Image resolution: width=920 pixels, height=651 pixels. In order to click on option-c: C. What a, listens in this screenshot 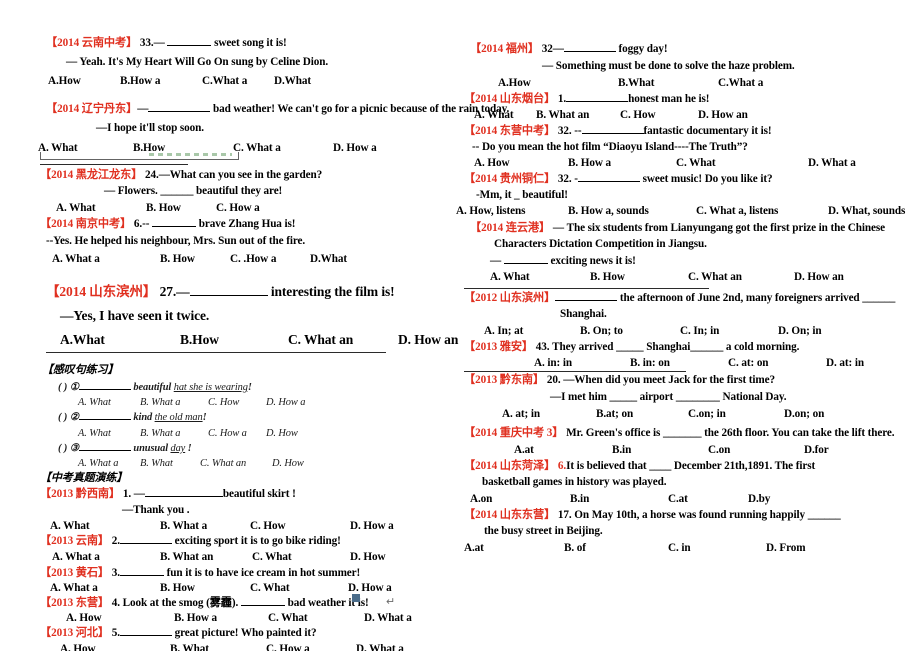, I will do `click(762, 211)`.